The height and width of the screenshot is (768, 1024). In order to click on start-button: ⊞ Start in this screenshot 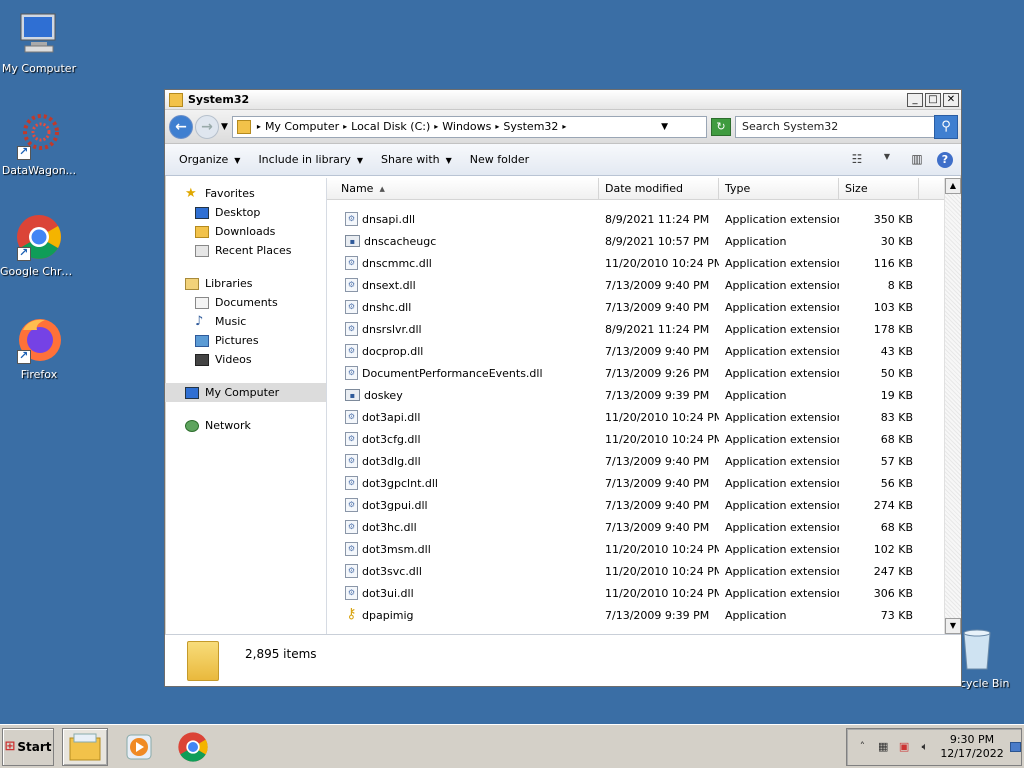, I will do `click(28, 746)`.